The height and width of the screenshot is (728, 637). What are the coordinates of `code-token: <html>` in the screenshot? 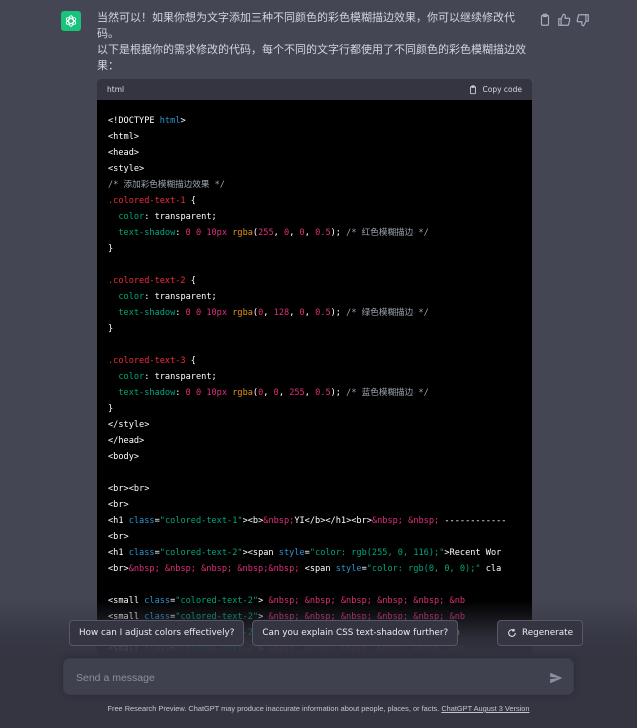 It's located at (124, 137).